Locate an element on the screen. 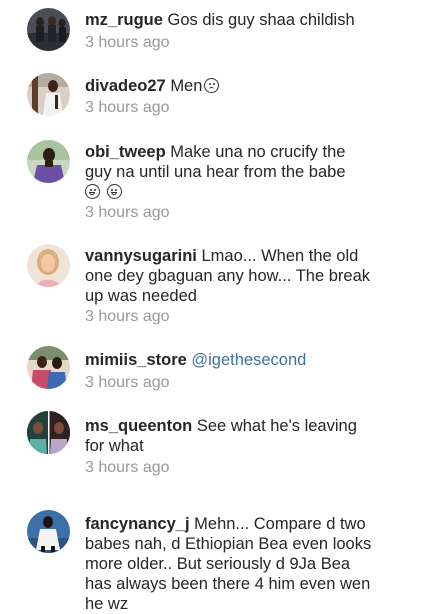  comment-text: Gos dis guy shaa childish is located at coordinates (261, 20).